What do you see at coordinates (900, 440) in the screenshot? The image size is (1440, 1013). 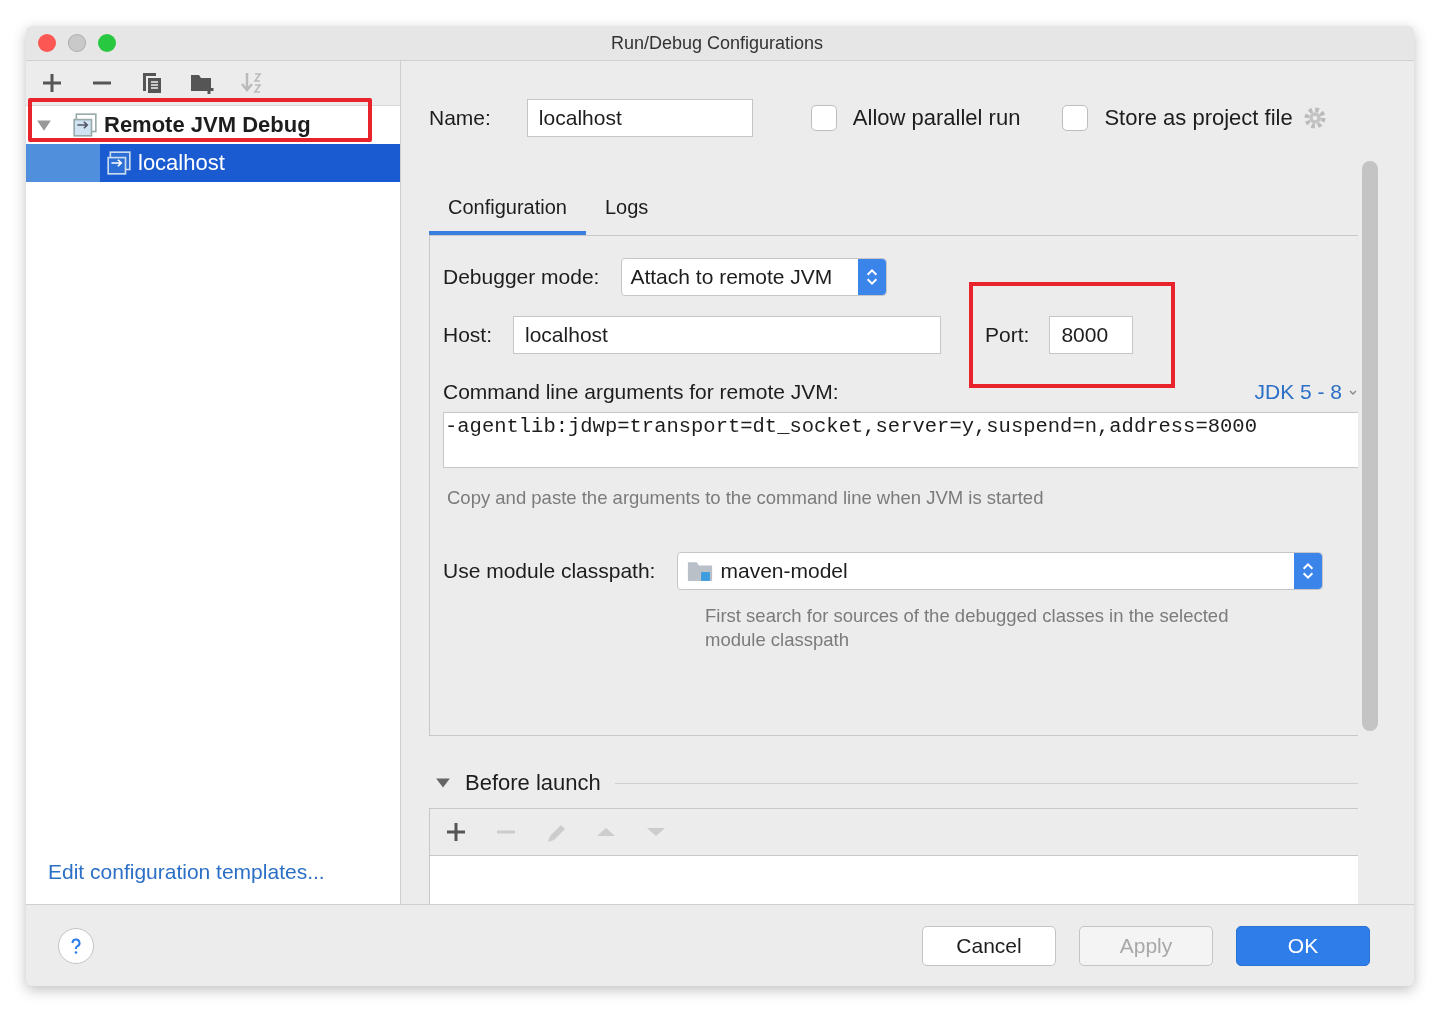 I see `command-line-field: -agentlib:jdwp=transport=dt_socket,server=y,suspend=n,address=8000` at bounding box center [900, 440].